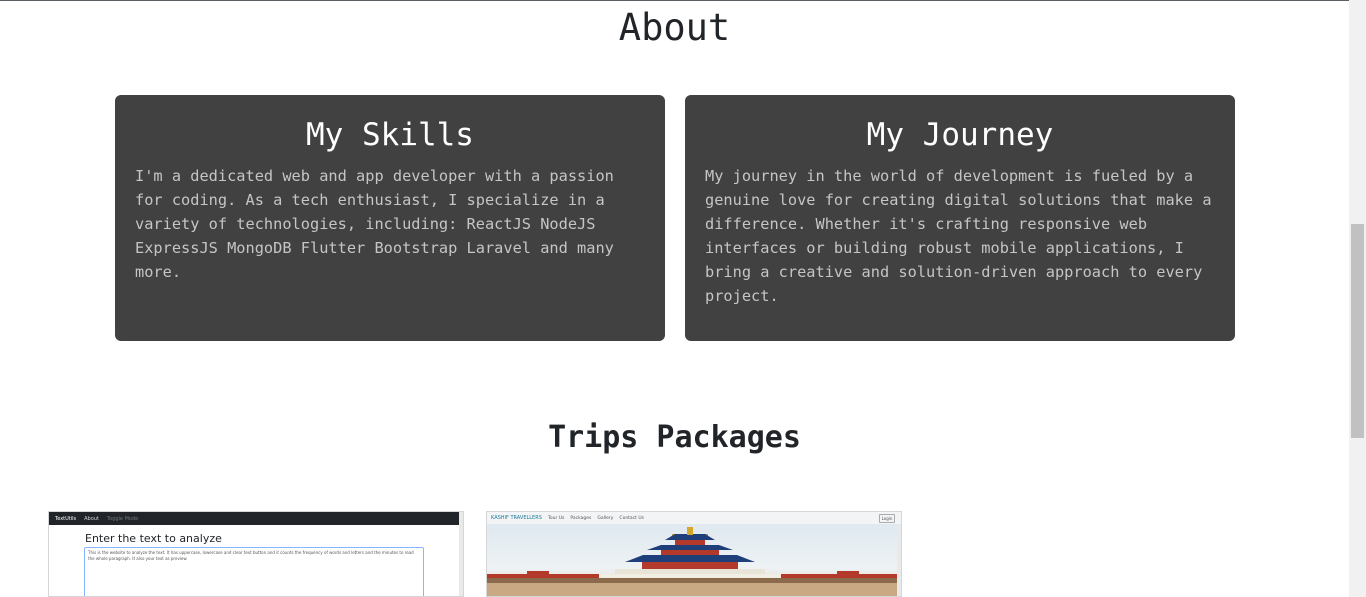 This screenshot has width=1366, height=597. What do you see at coordinates (122, 518) in the screenshot?
I see `thumbnail-nav-mode: Toggle Mode` at bounding box center [122, 518].